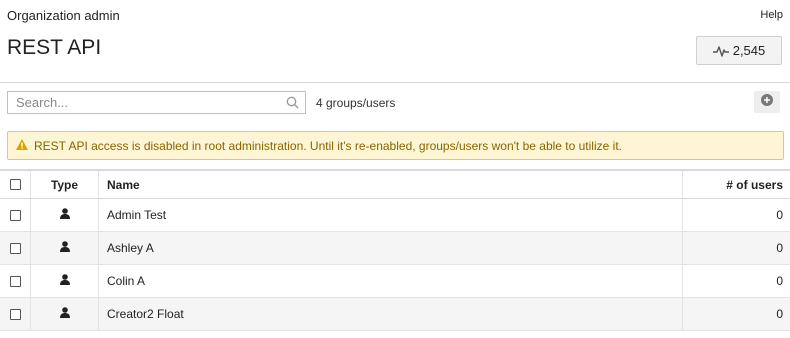 This screenshot has height=338, width=790. Describe the element at coordinates (391, 314) in the screenshot. I see `name-cell: Creator2 Float` at that location.